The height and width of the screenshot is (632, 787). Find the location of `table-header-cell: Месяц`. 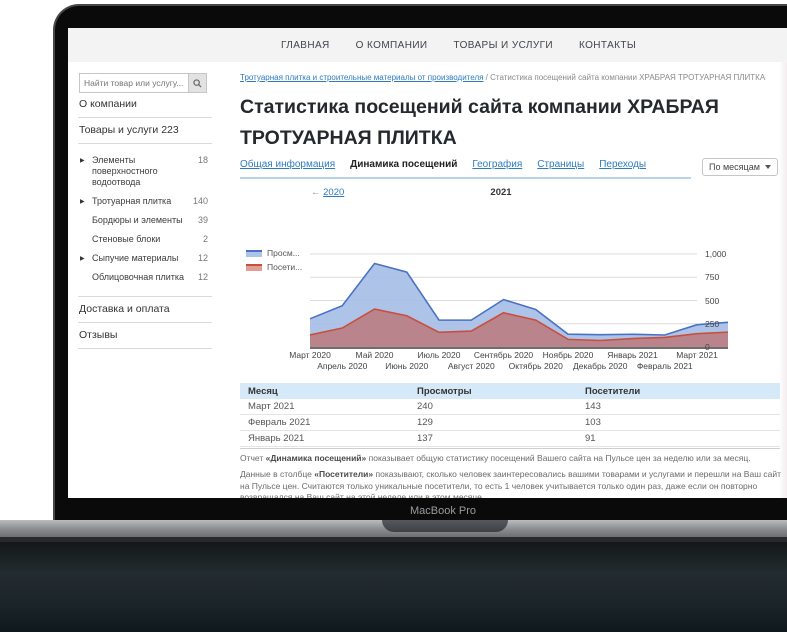

table-header-cell: Месяц is located at coordinates (263, 391).